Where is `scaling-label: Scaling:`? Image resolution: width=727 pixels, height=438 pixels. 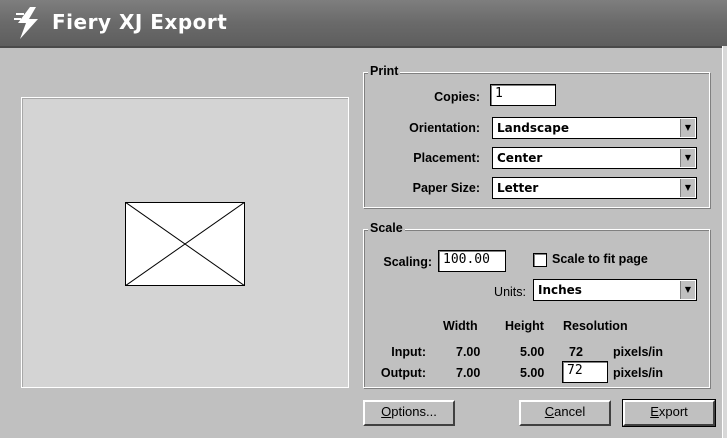
scaling-label: Scaling: is located at coordinates (407, 262).